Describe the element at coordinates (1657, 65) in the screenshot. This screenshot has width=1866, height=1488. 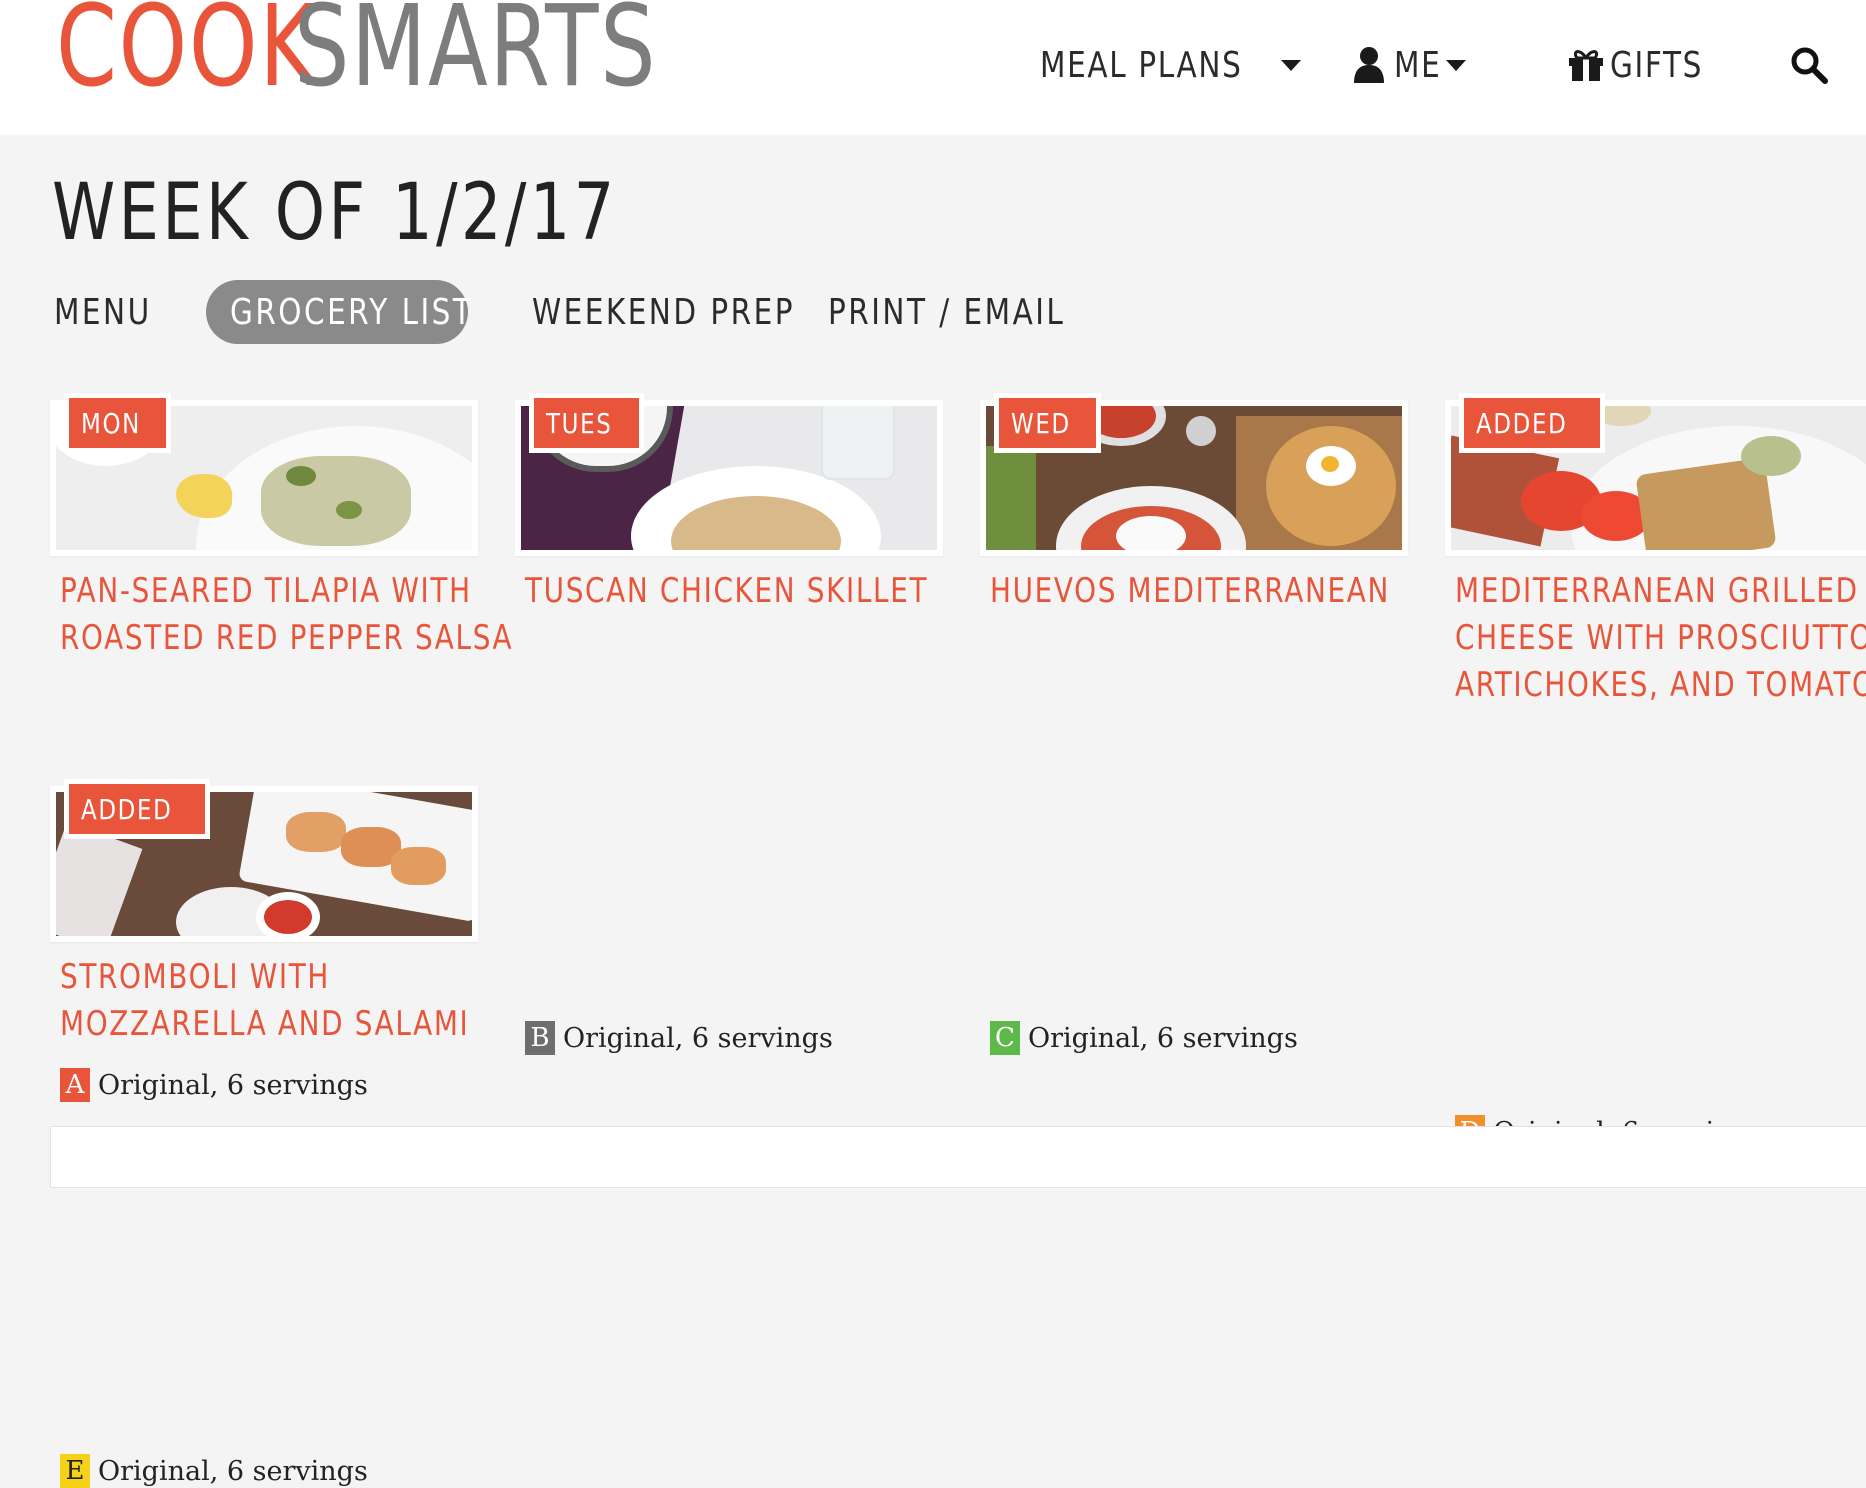
I see `nav-gifts-label: GIFTS` at that location.